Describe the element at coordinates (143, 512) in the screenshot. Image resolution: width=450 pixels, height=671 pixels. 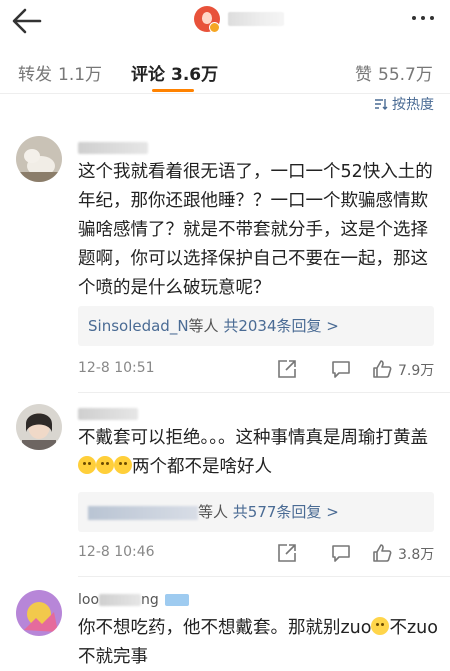
I see `reply-user-blurred` at that location.